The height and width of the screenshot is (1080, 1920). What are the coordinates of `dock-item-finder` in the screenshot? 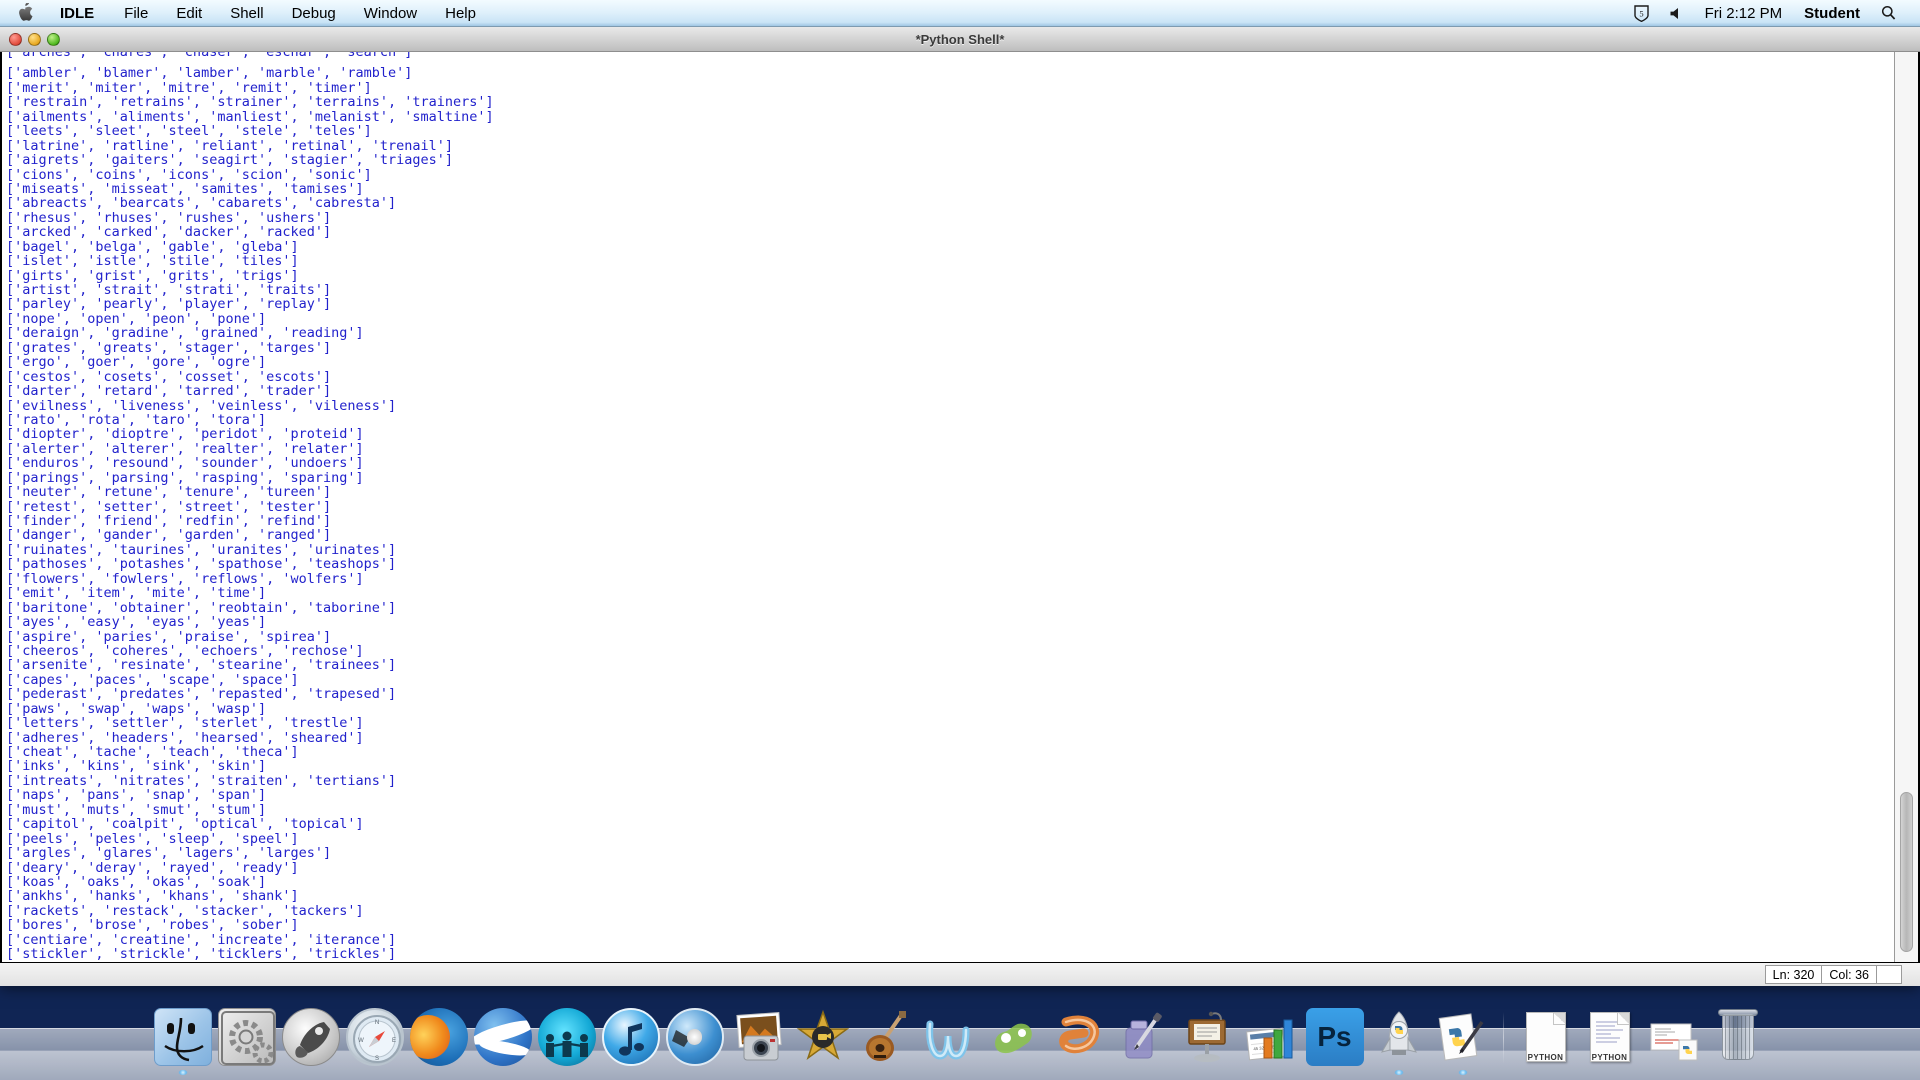 It's located at (182, 1040).